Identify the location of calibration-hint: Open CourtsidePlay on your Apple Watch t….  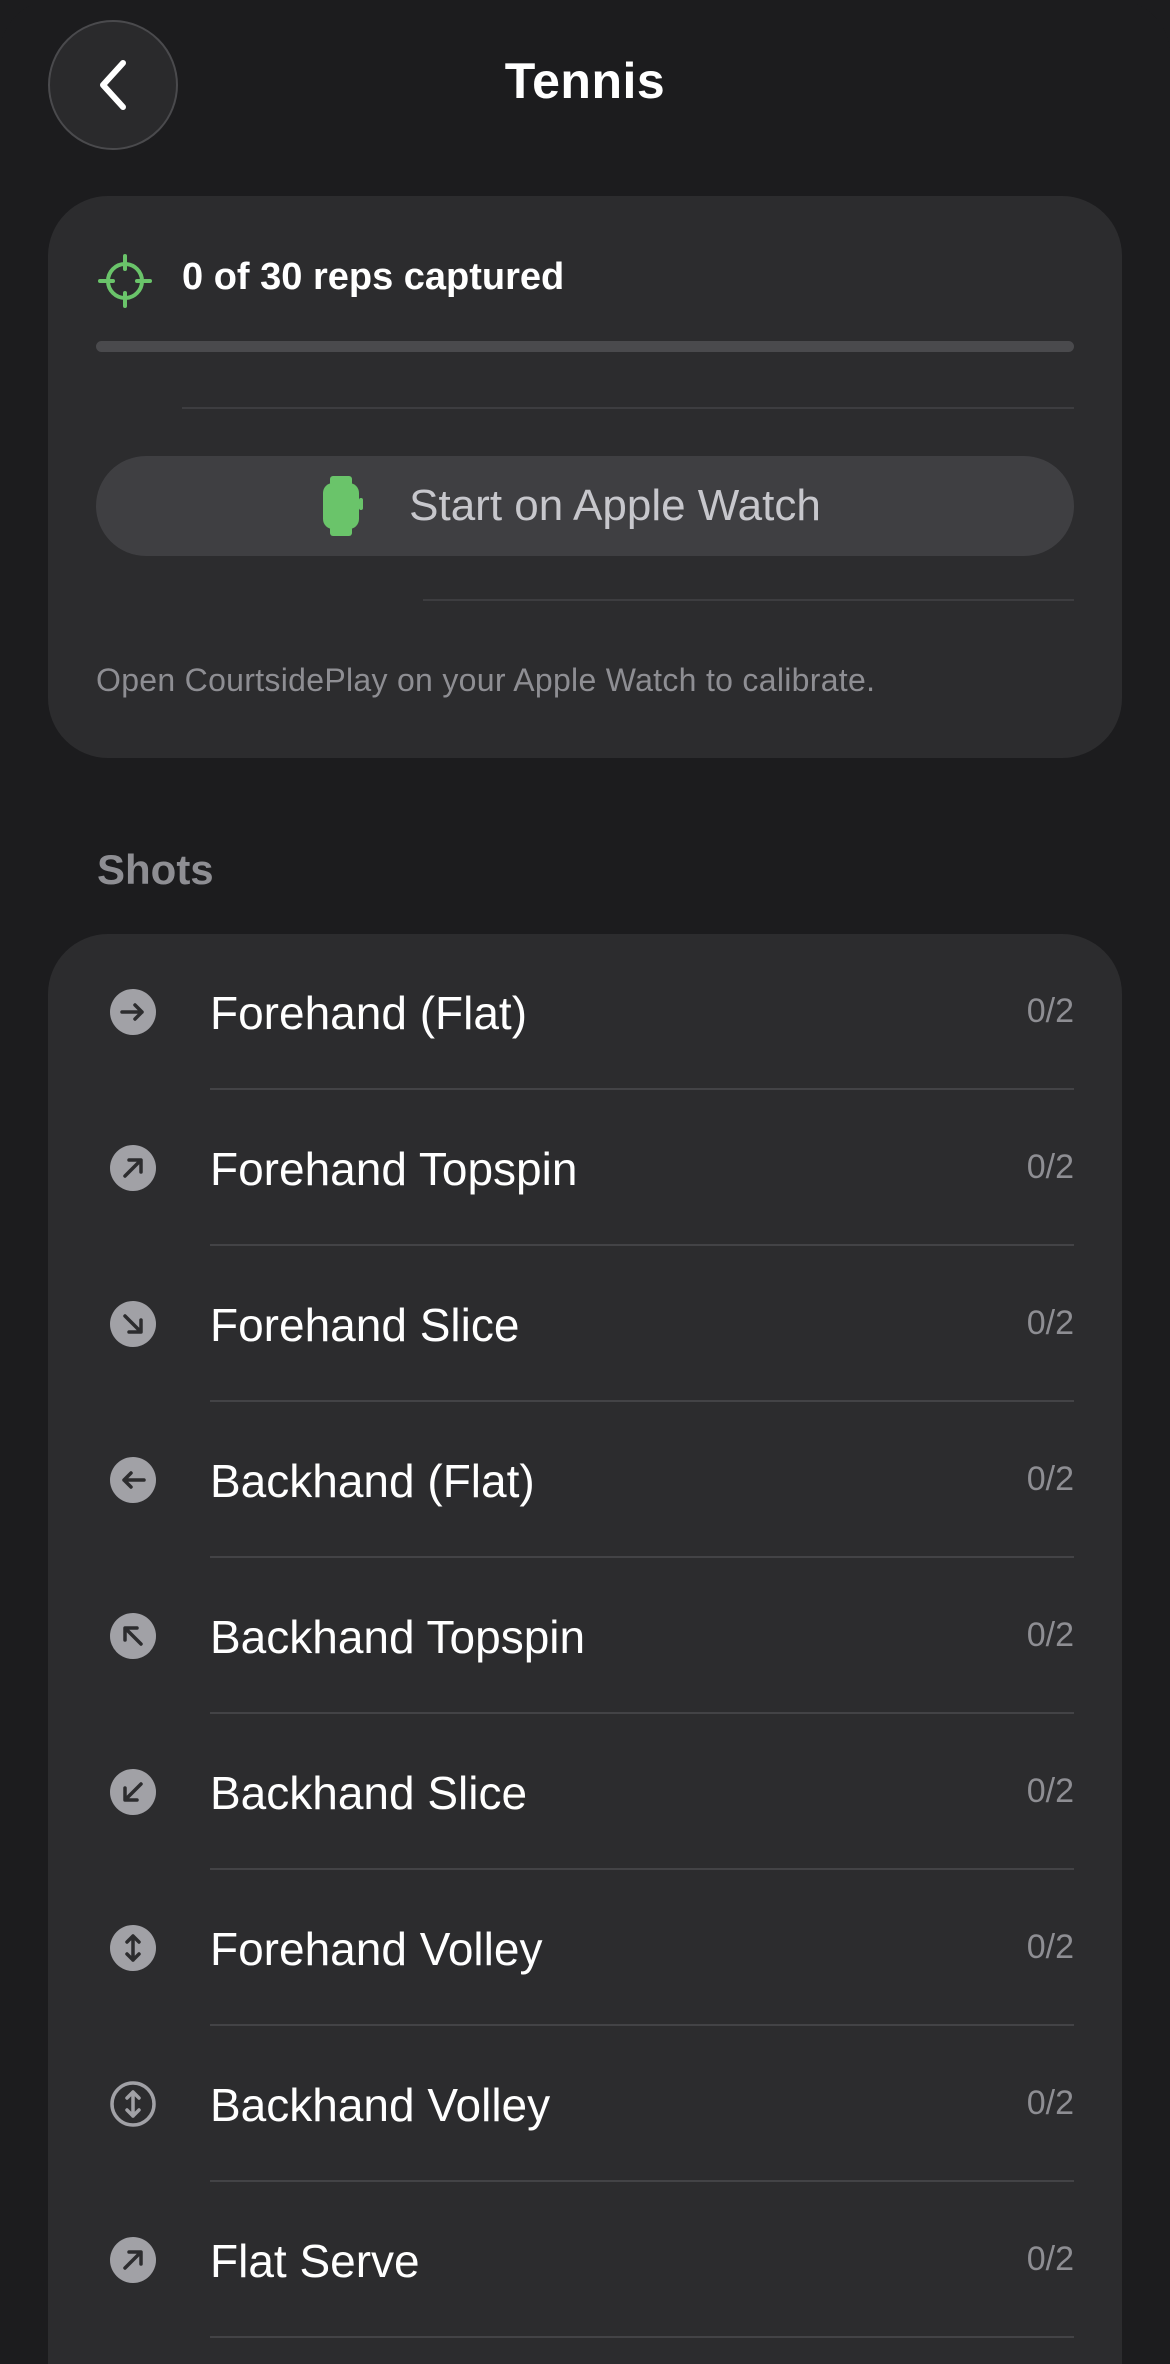
(486, 680).